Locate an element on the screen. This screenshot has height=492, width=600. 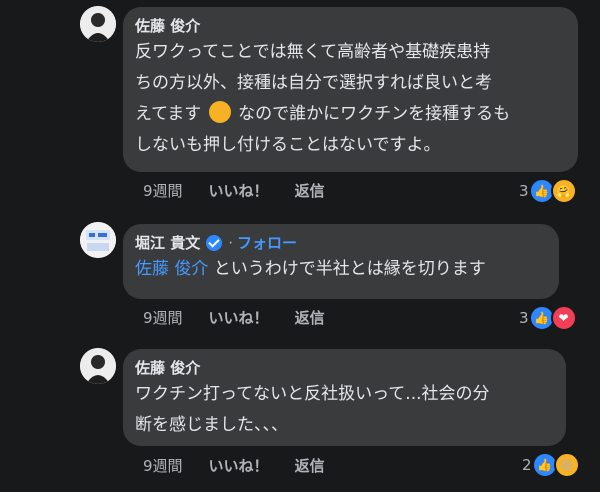
comment-line-part: なので誰かにワクチンを接種するも is located at coordinates (374, 114).